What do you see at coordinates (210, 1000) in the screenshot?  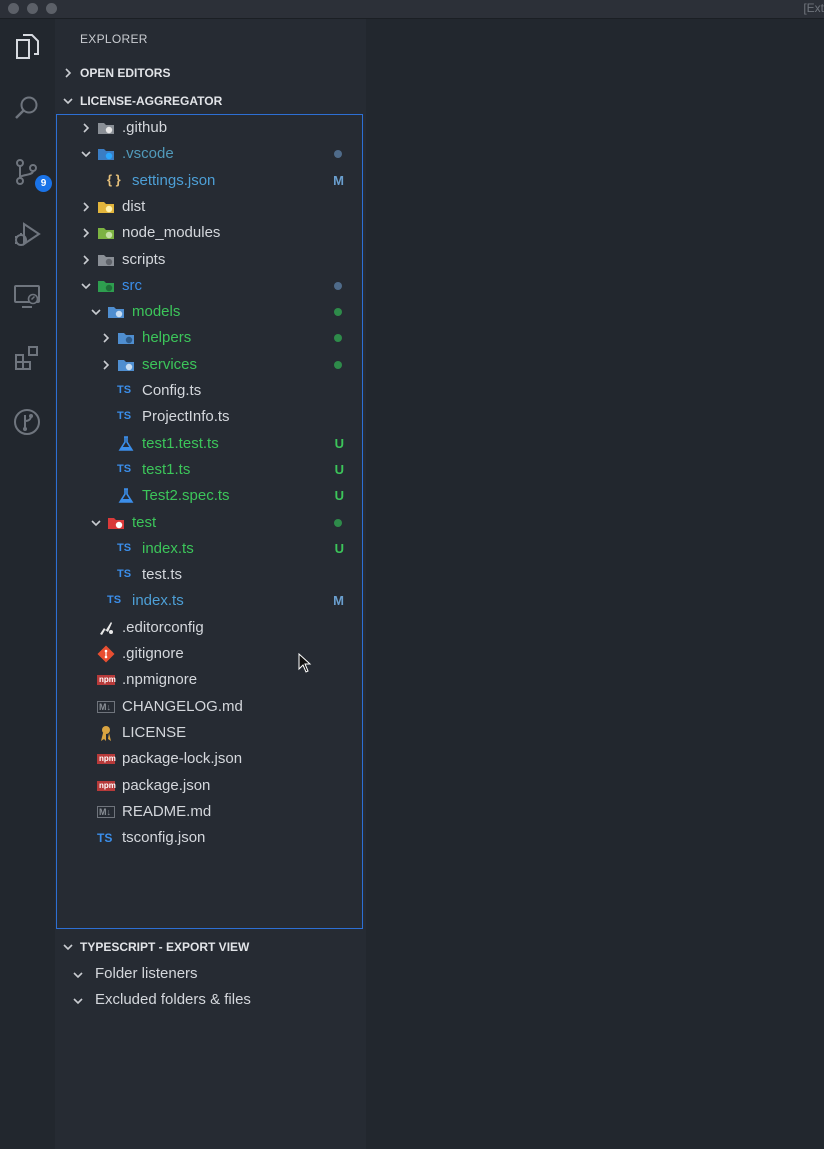 I see `excluded-files-item: Excluded folders & files` at bounding box center [210, 1000].